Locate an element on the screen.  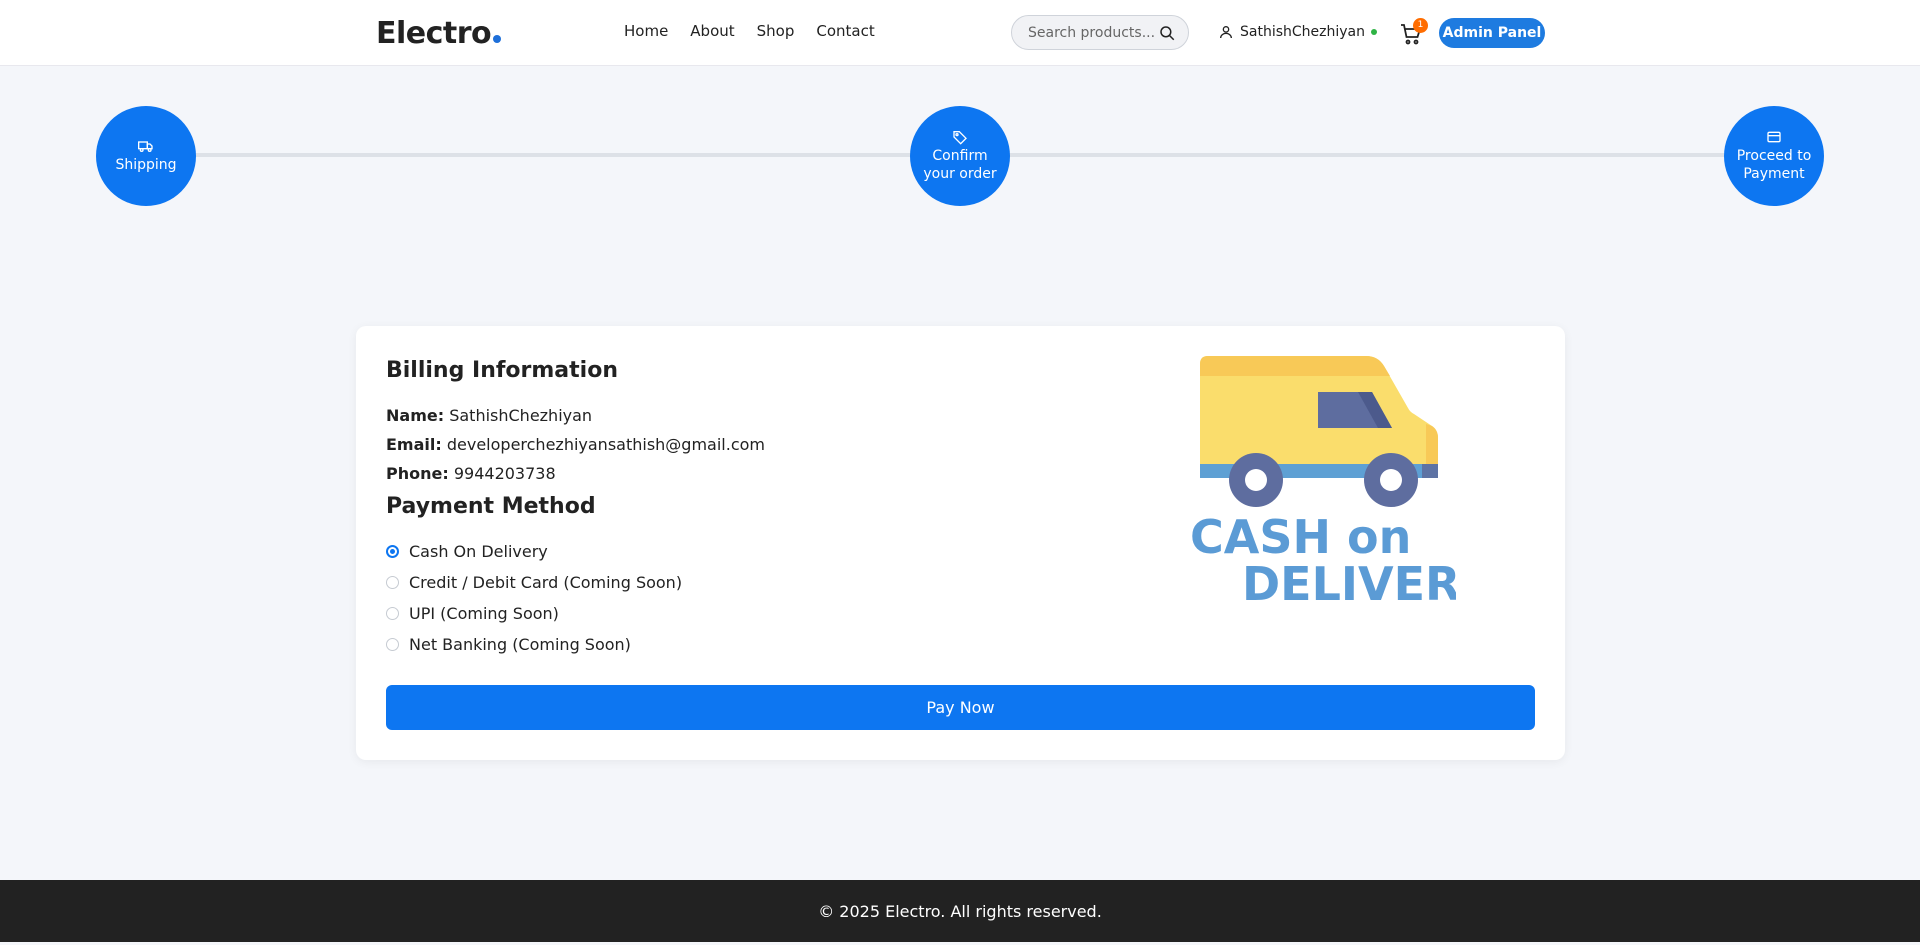
copyright-text: © 2025 Electro. All rights reserved. is located at coordinates (960, 911).